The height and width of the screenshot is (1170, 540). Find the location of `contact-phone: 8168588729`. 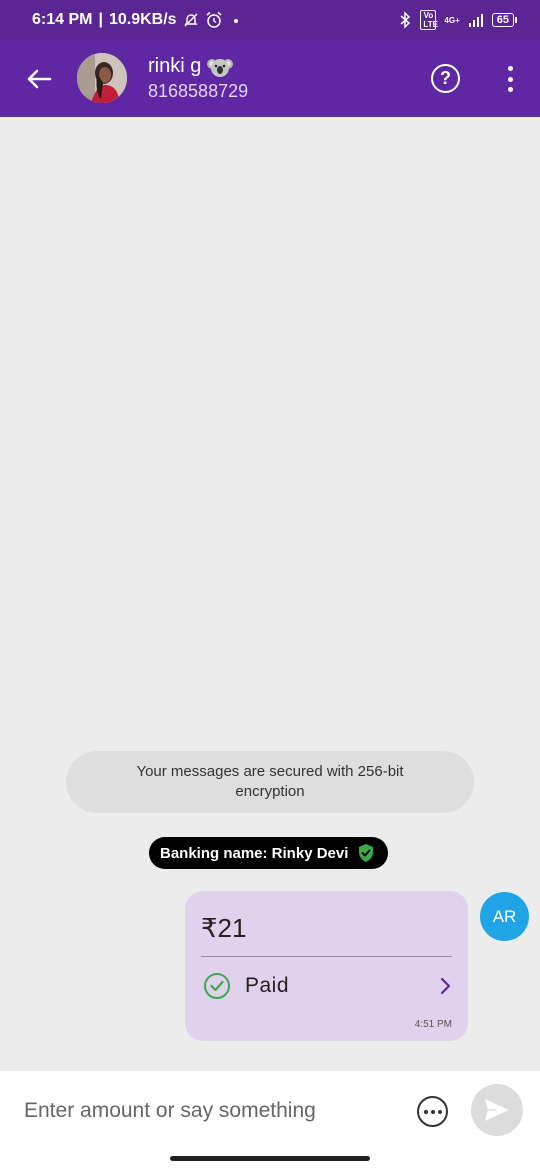

contact-phone: 8168588729 is located at coordinates (198, 91).